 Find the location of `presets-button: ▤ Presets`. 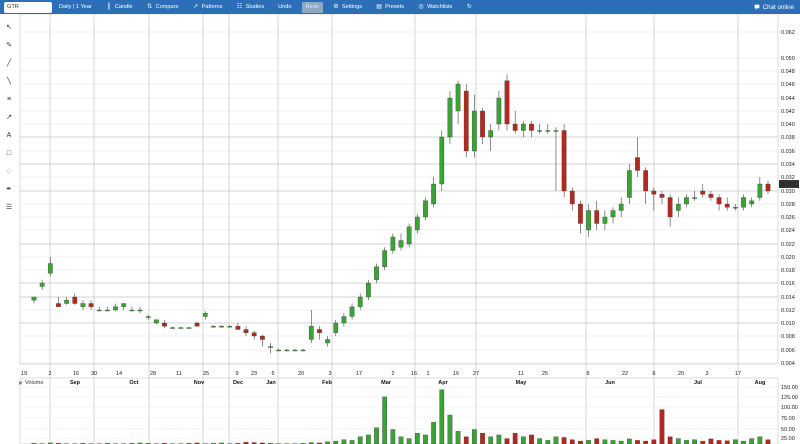

presets-button: ▤ Presets is located at coordinates (390, 7).